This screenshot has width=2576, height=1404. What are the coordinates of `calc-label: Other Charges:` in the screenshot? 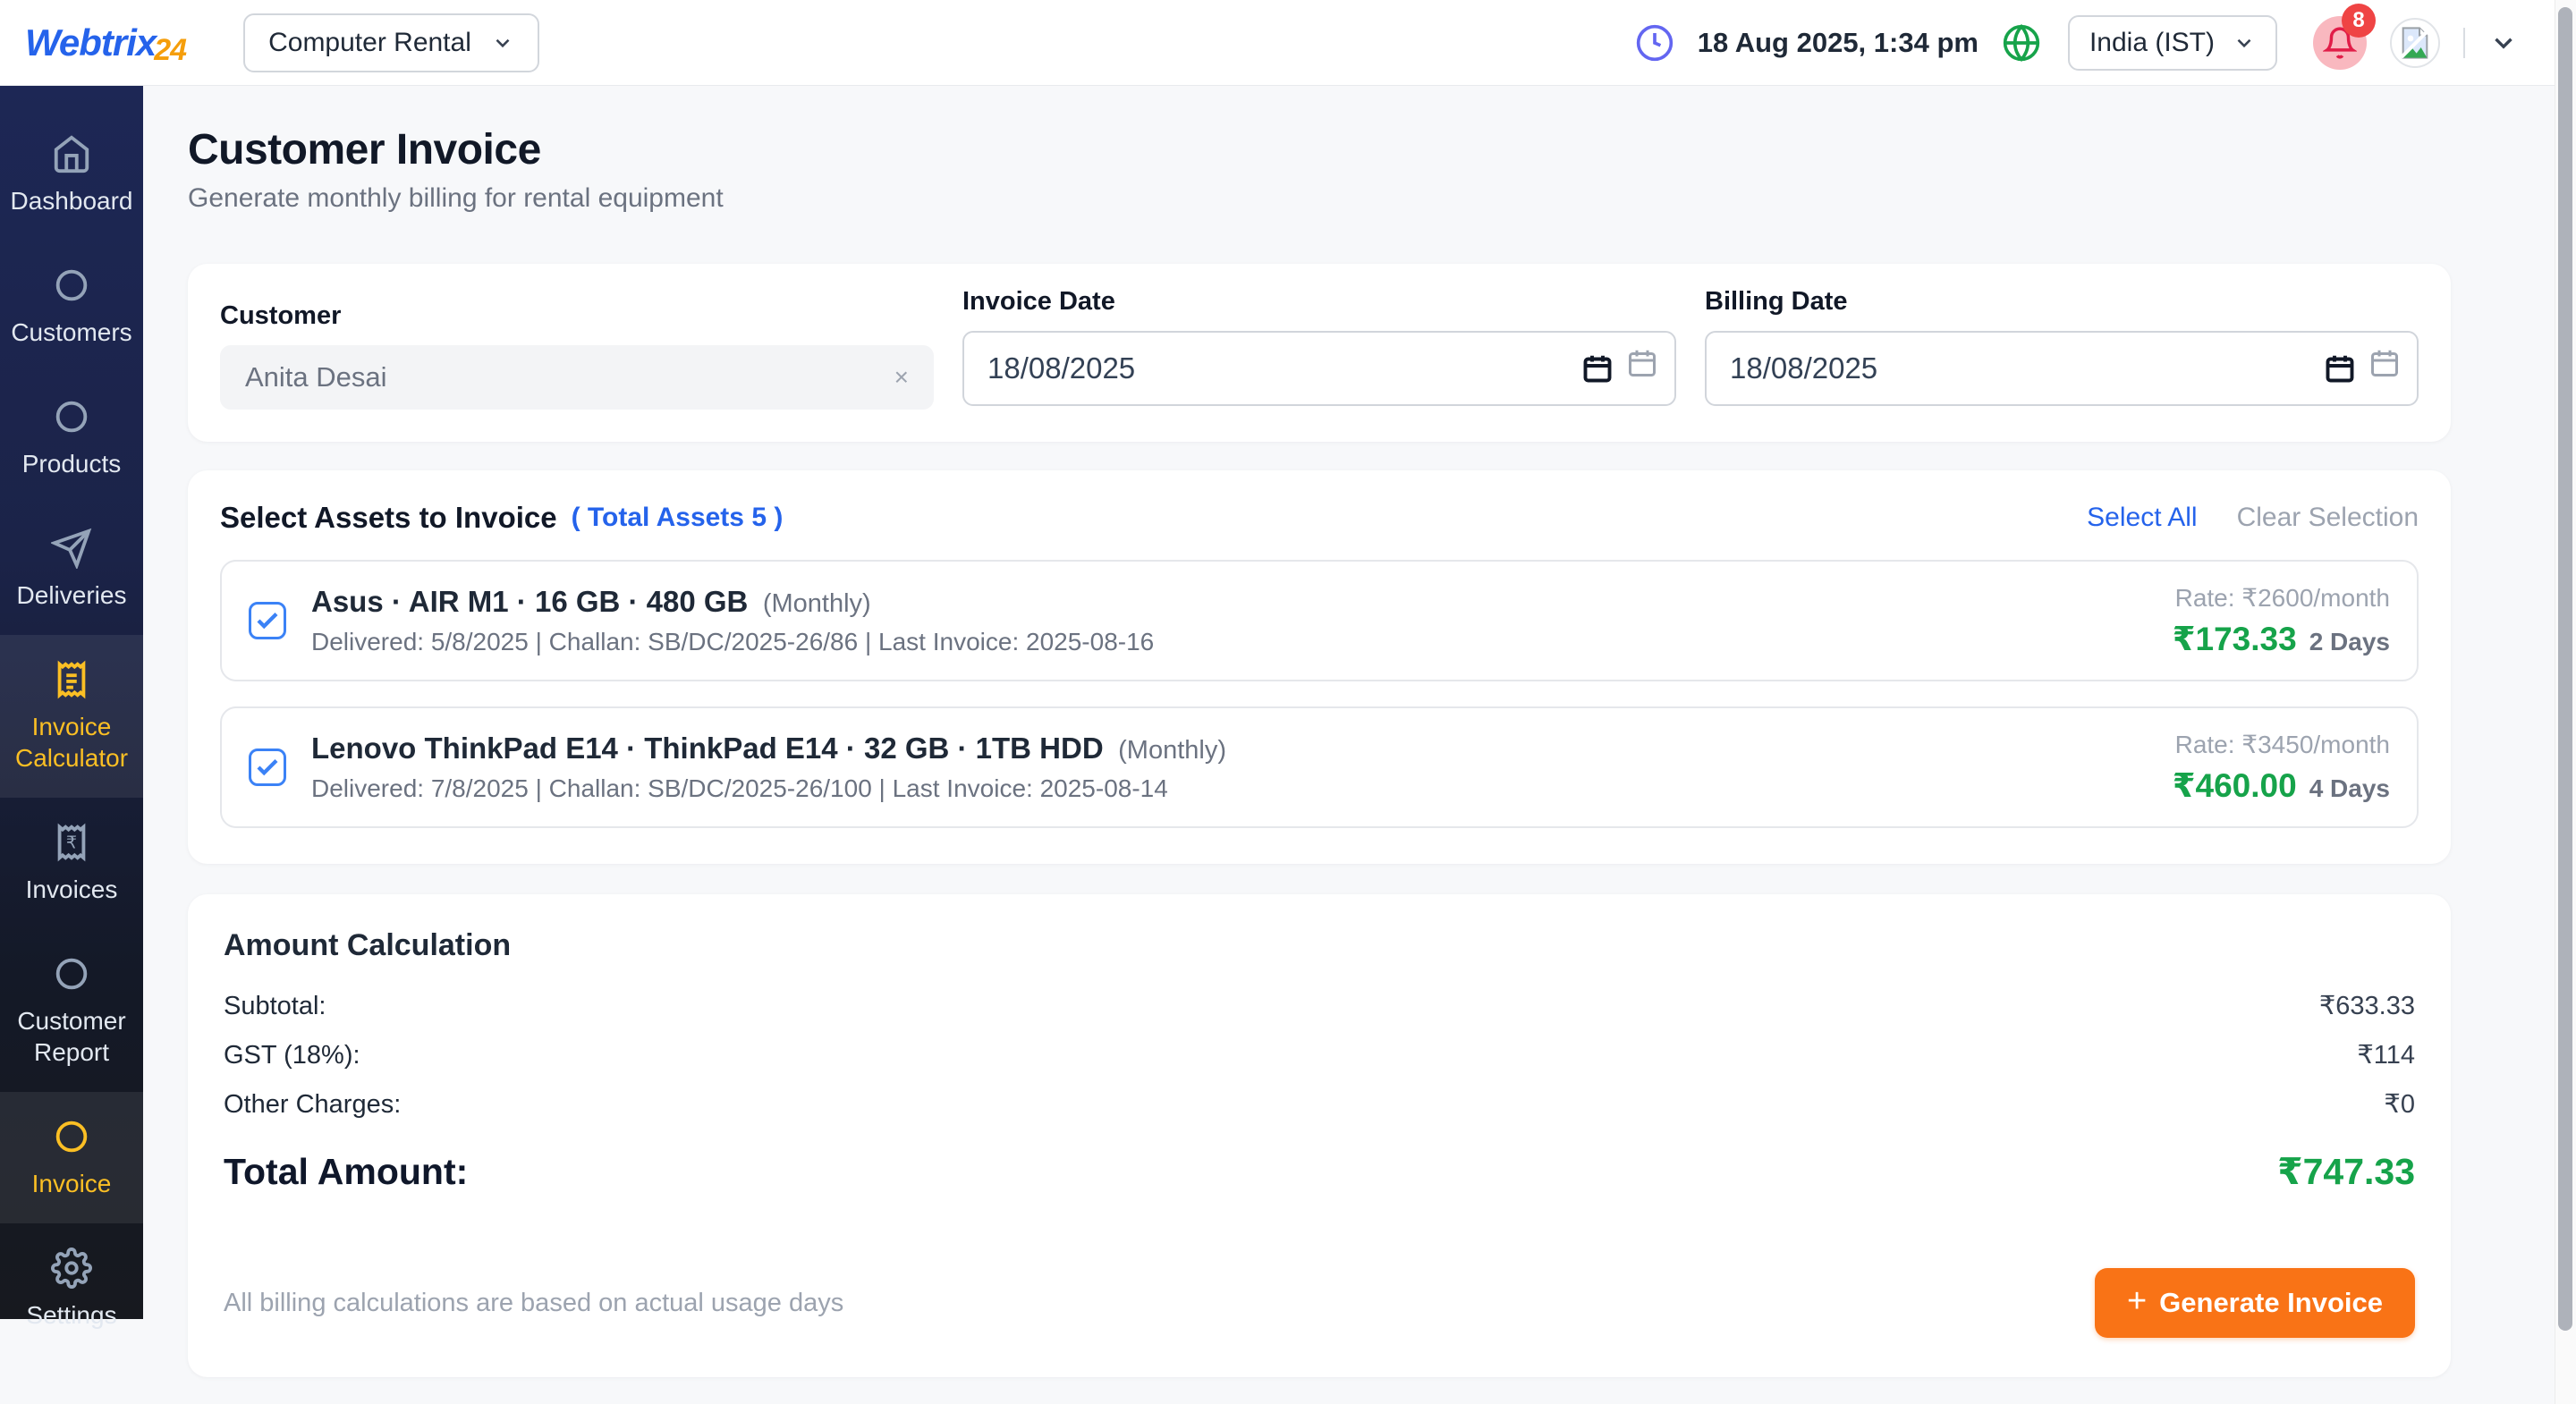 It's located at (313, 1104).